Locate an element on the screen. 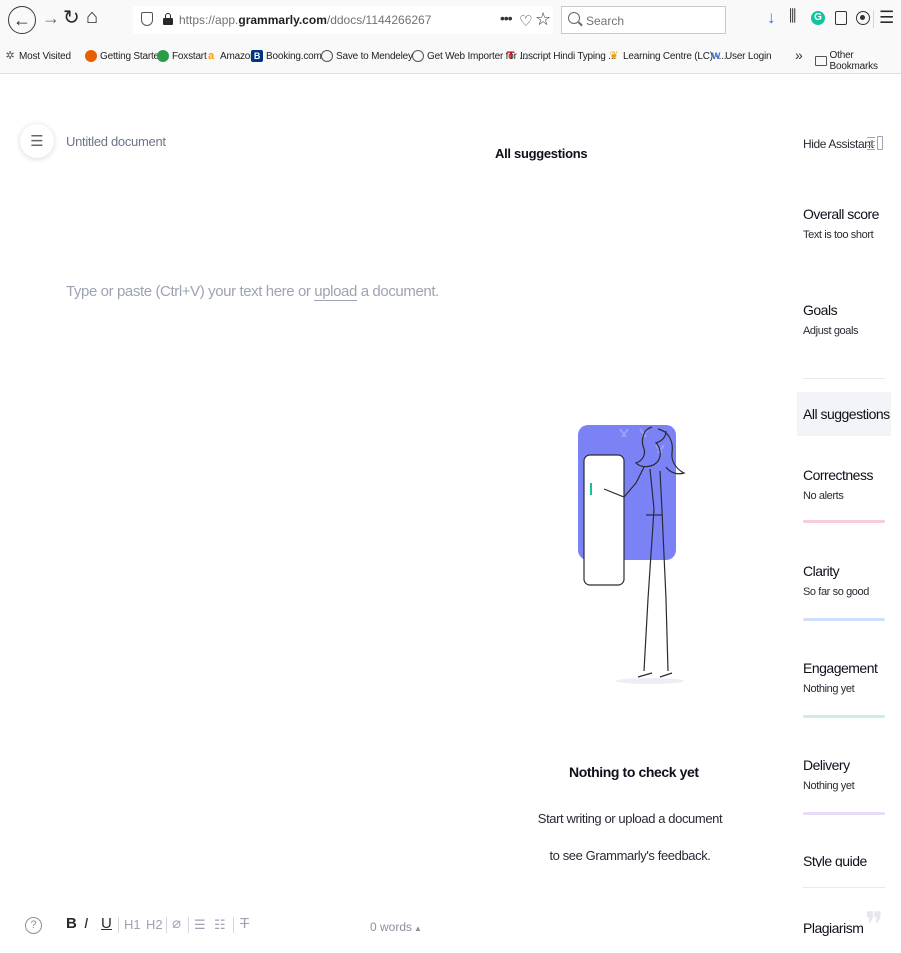 The height and width of the screenshot is (953, 901). bookmark-label: Getting Started is located at coordinates (132, 56).